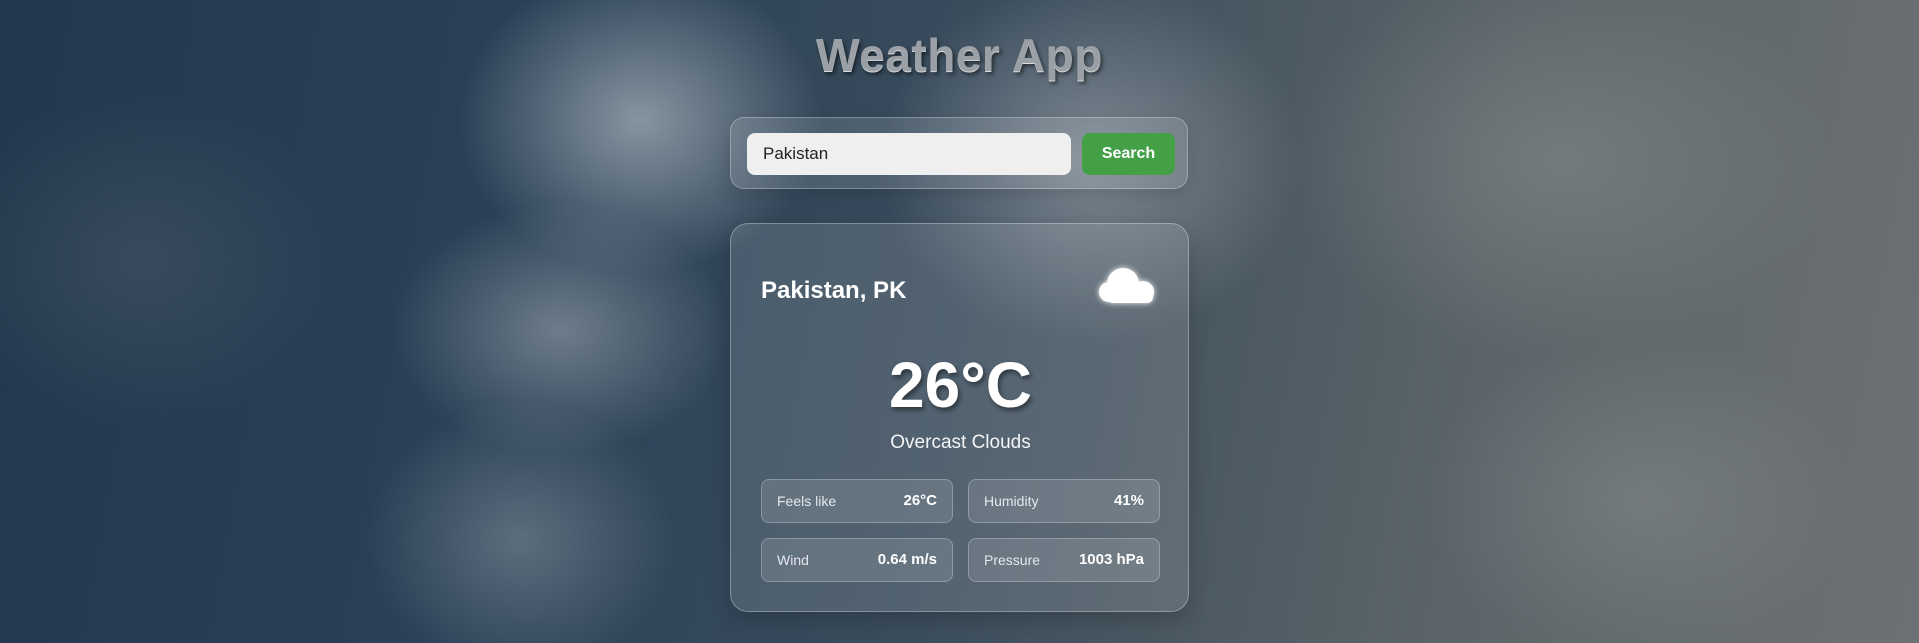 The height and width of the screenshot is (643, 1919). What do you see at coordinates (1012, 560) in the screenshot?
I see `pressure-label: Pressure` at bounding box center [1012, 560].